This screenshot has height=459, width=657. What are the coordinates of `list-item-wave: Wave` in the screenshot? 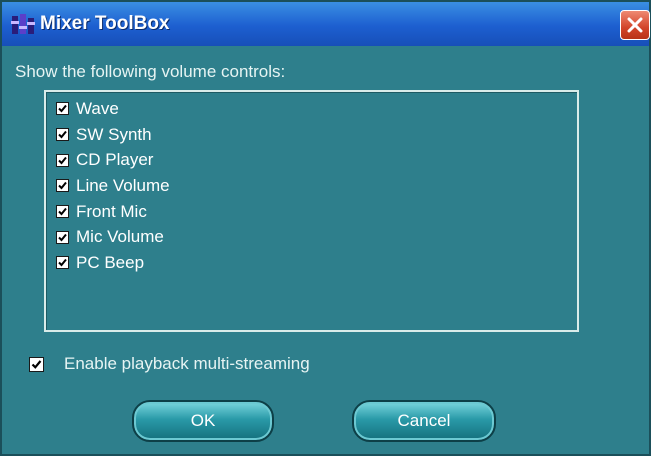 It's located at (113, 109).